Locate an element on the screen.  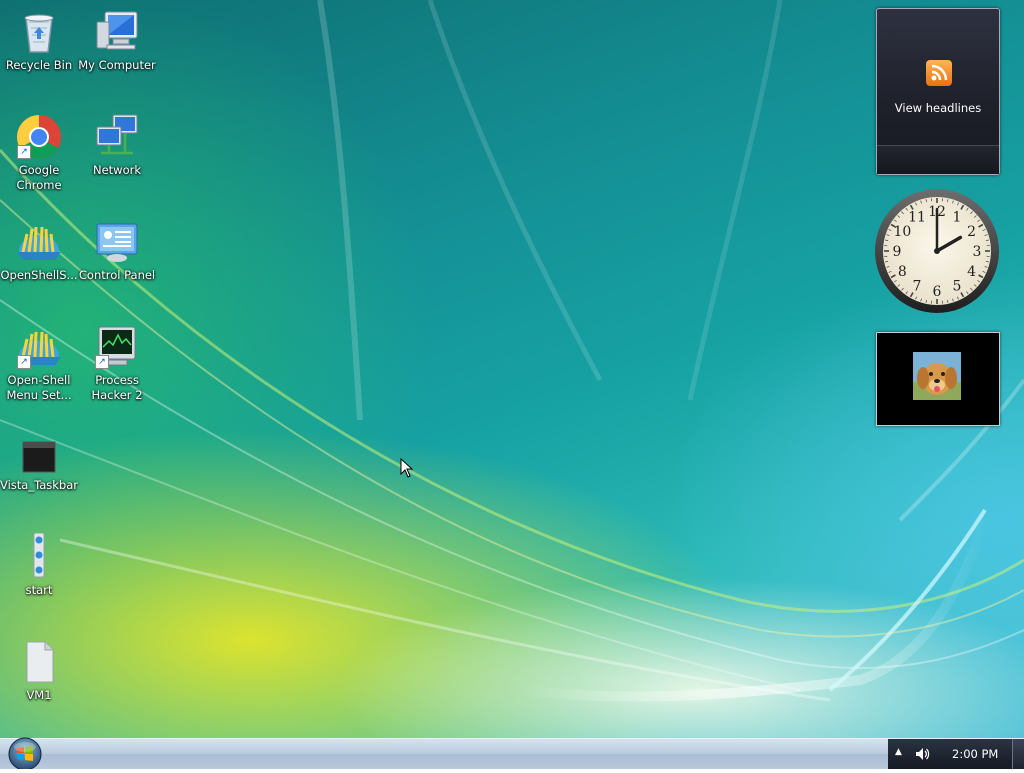
file-icon is located at coordinates (39, 662).